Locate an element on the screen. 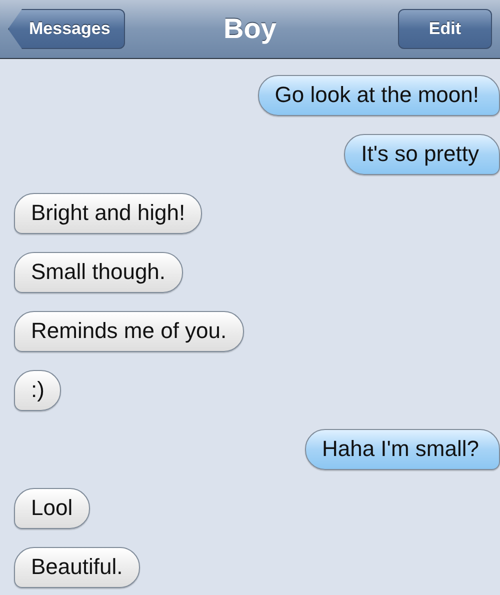 The width and height of the screenshot is (500, 595). back-button: Messages is located at coordinates (67, 29).